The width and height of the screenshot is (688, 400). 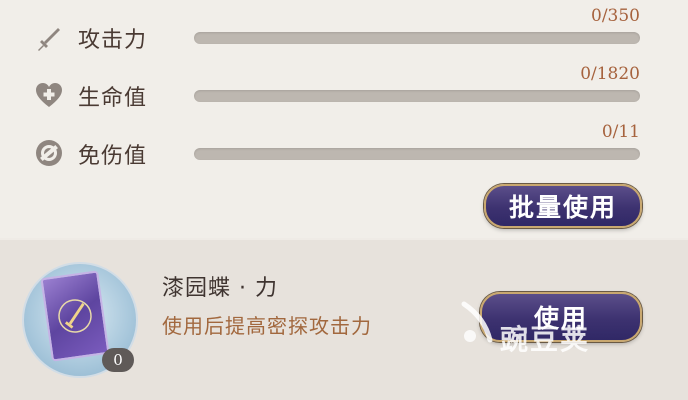 I want to click on item-description: 使用后提高密探攻击力, so click(x=267, y=326).